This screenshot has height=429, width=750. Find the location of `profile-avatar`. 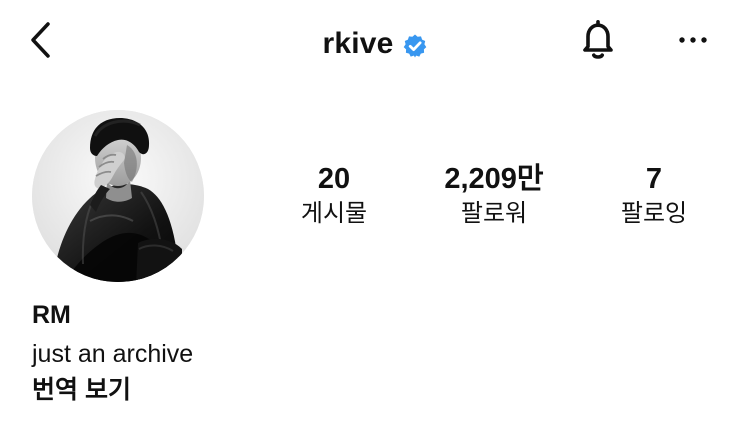

profile-avatar is located at coordinates (118, 196).